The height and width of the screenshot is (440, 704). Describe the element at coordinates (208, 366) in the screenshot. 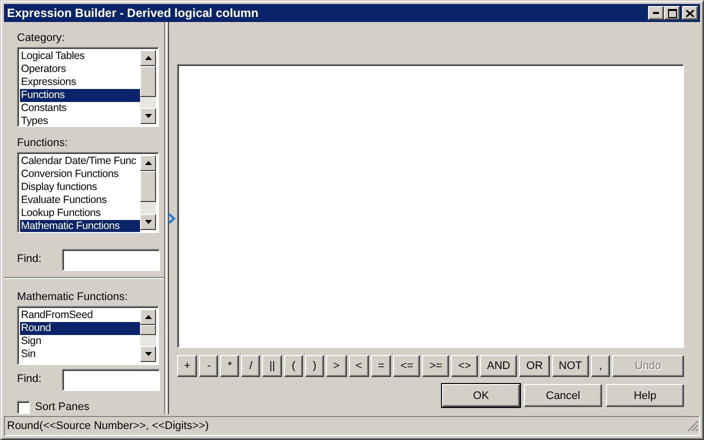

I see `operator-button: -` at that location.